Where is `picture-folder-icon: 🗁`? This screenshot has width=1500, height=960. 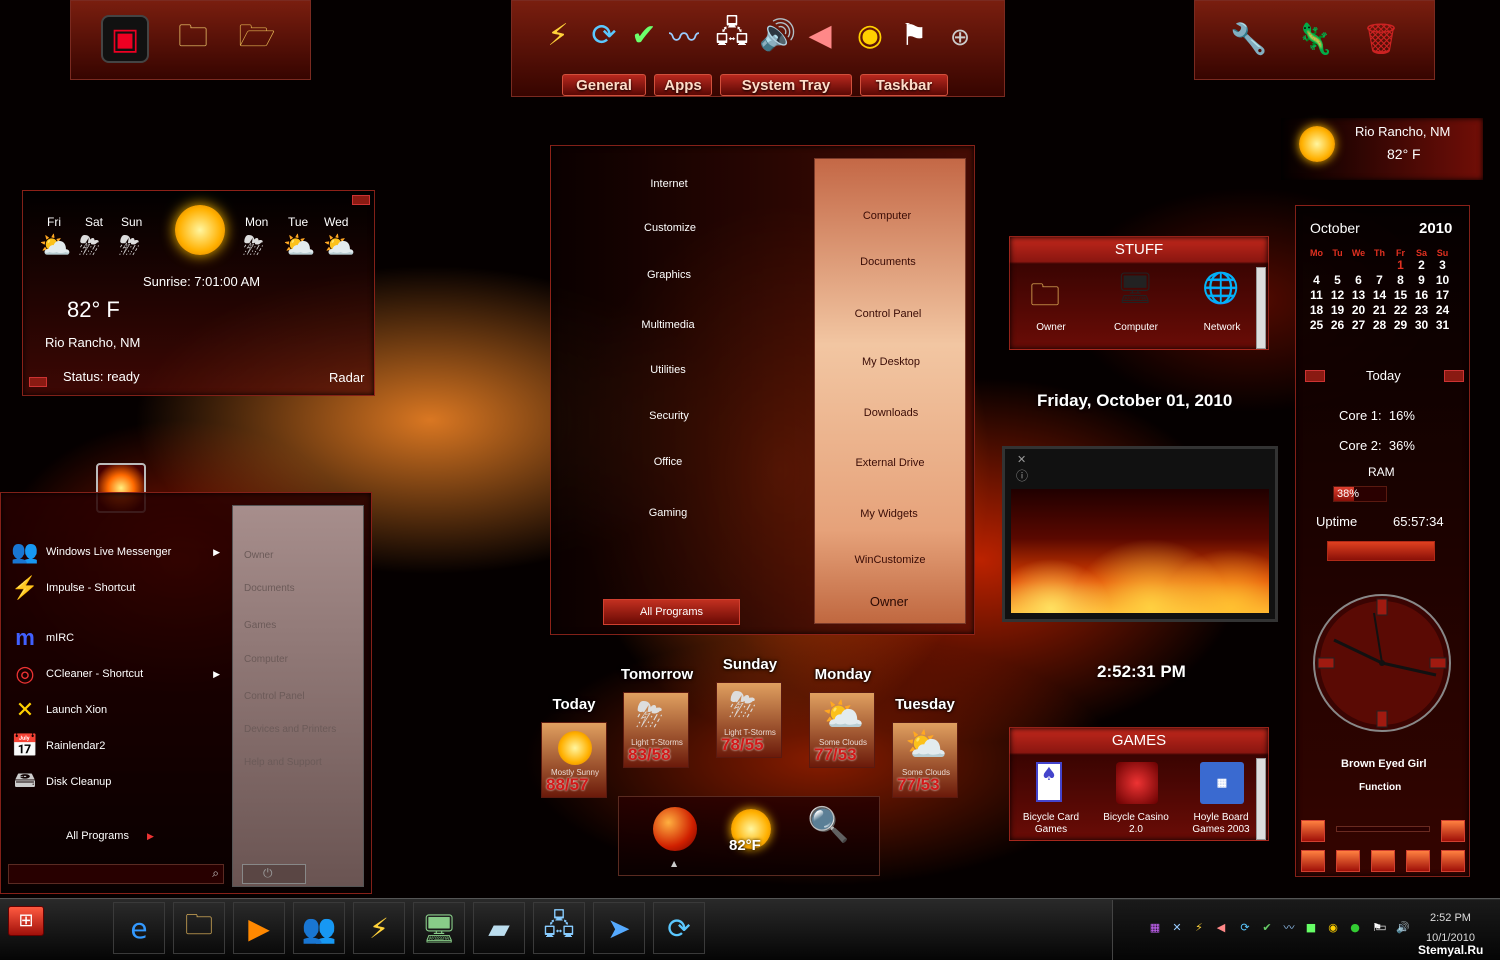
picture-folder-icon: 🗁 is located at coordinates (257, 39).